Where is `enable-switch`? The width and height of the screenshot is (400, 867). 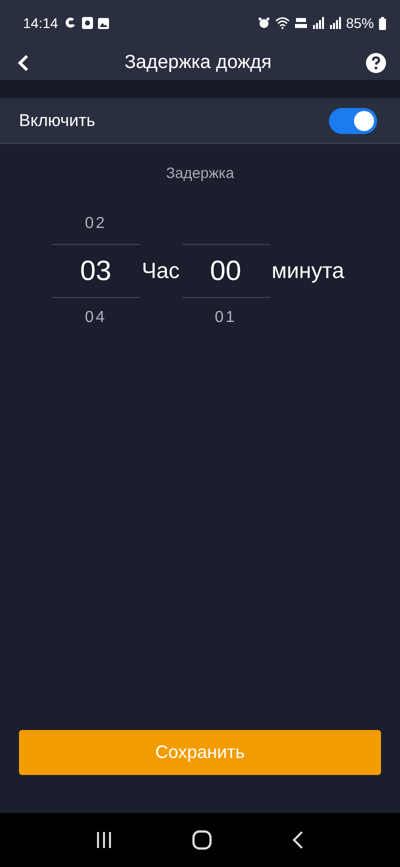
enable-switch is located at coordinates (353, 121).